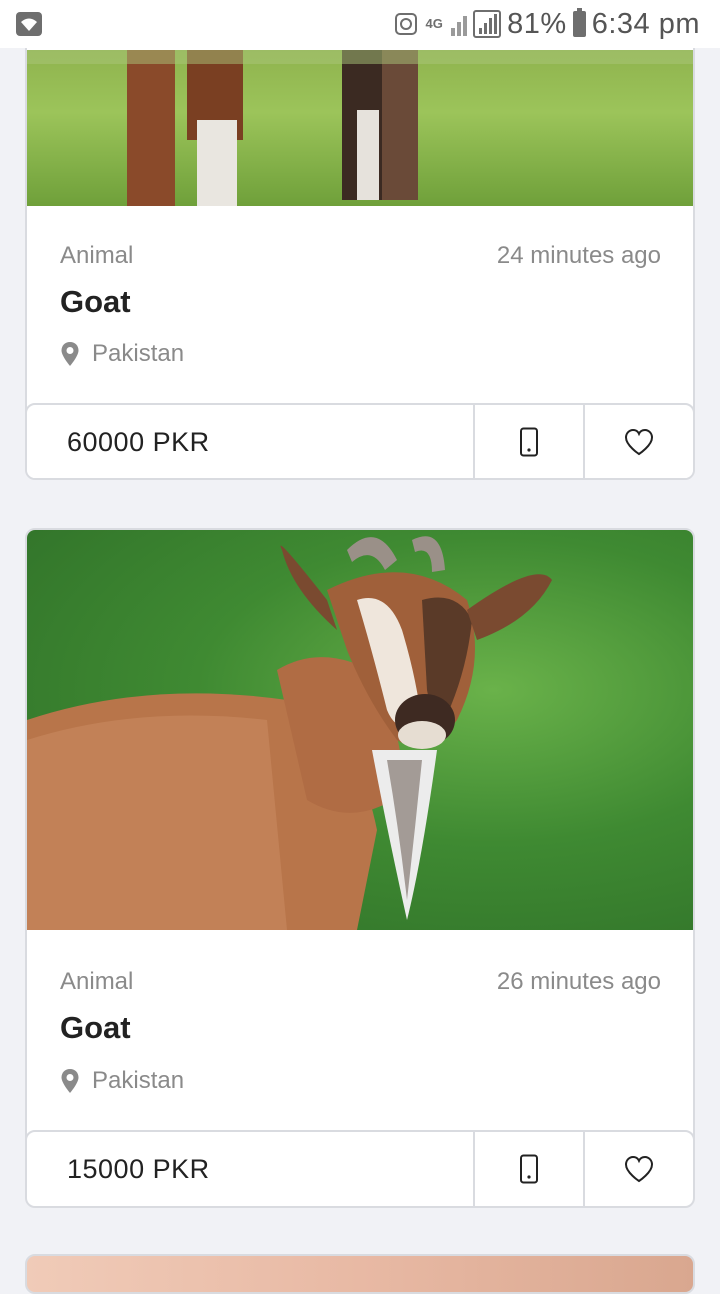 The height and width of the screenshot is (1294, 720). Describe the element at coordinates (138, 441) in the screenshot. I see `listing-price: 60000 PKR` at that location.